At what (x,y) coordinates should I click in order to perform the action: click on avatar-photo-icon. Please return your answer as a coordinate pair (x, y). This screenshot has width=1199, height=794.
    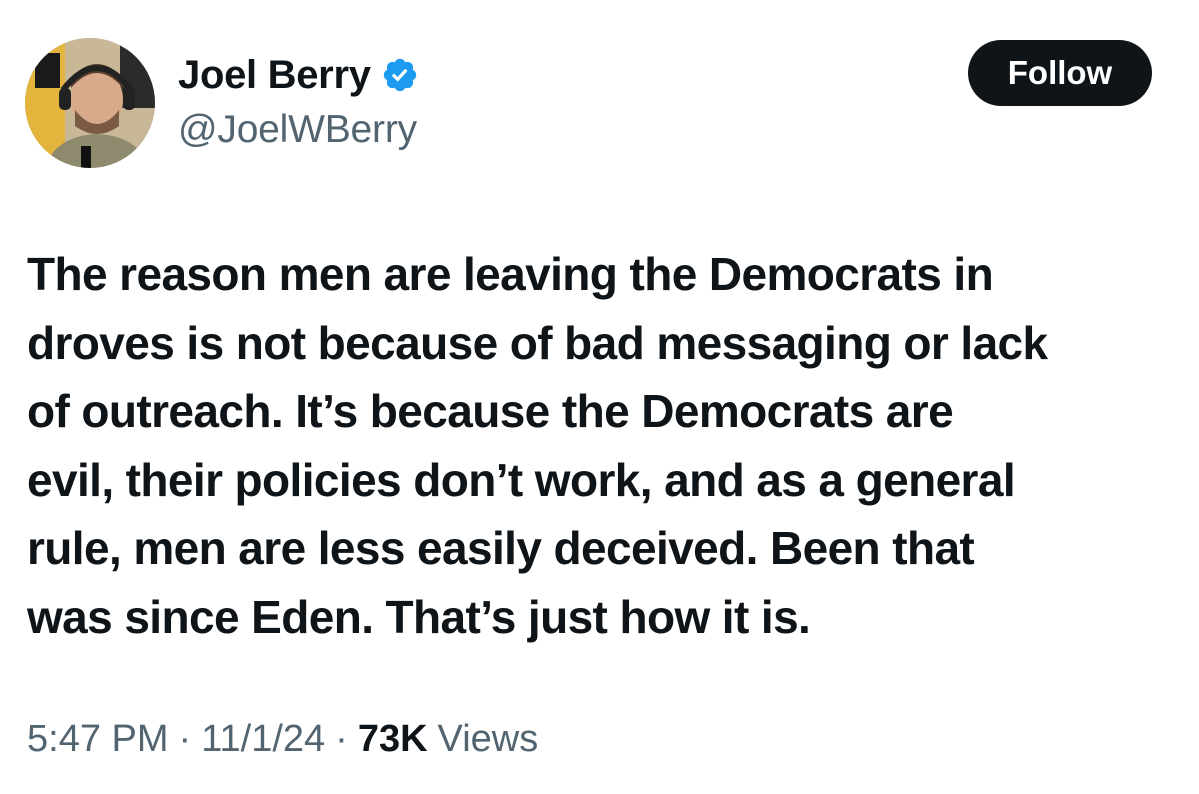
    Looking at the image, I should click on (90, 103).